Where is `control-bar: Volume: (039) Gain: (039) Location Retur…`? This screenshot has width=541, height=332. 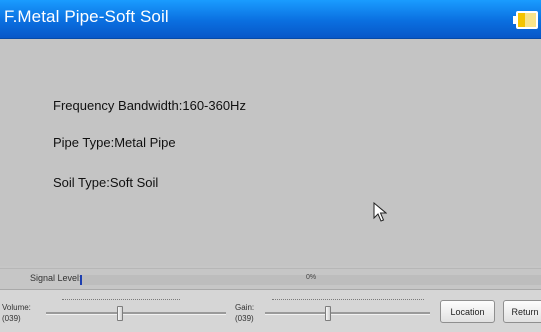 control-bar: Volume: (039) Gain: (039) Location Retur… is located at coordinates (270, 310).